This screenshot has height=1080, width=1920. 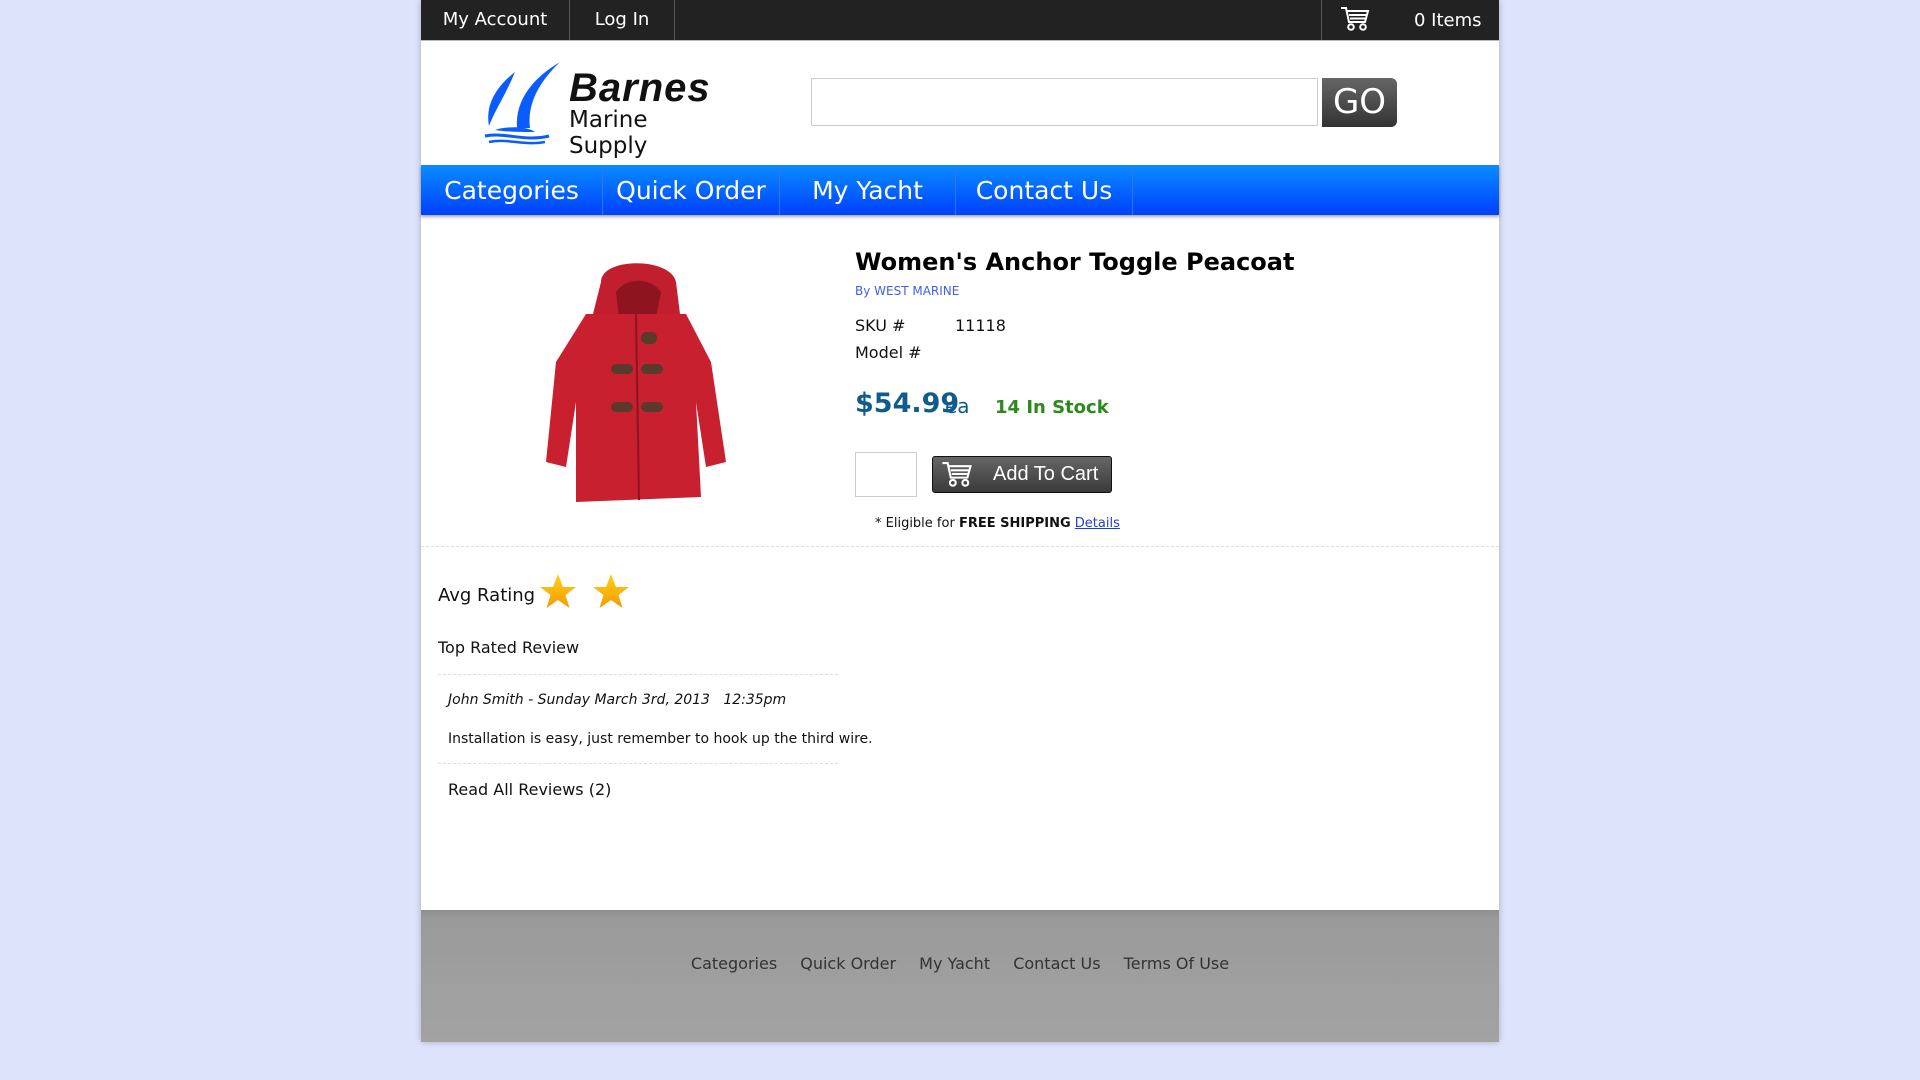 What do you see at coordinates (1046, 474) in the screenshot?
I see `add-to-cart-label: Add To Cart` at bounding box center [1046, 474].